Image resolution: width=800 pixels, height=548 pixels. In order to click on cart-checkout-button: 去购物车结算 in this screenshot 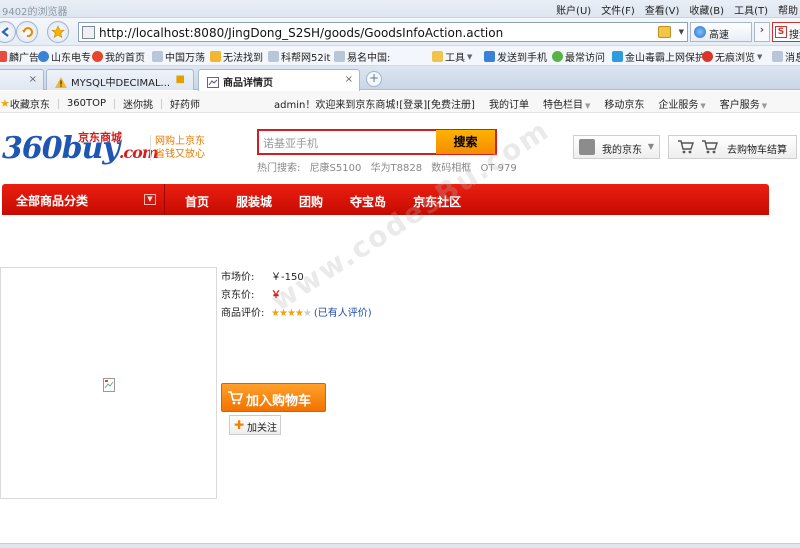, I will do `click(732, 147)`.